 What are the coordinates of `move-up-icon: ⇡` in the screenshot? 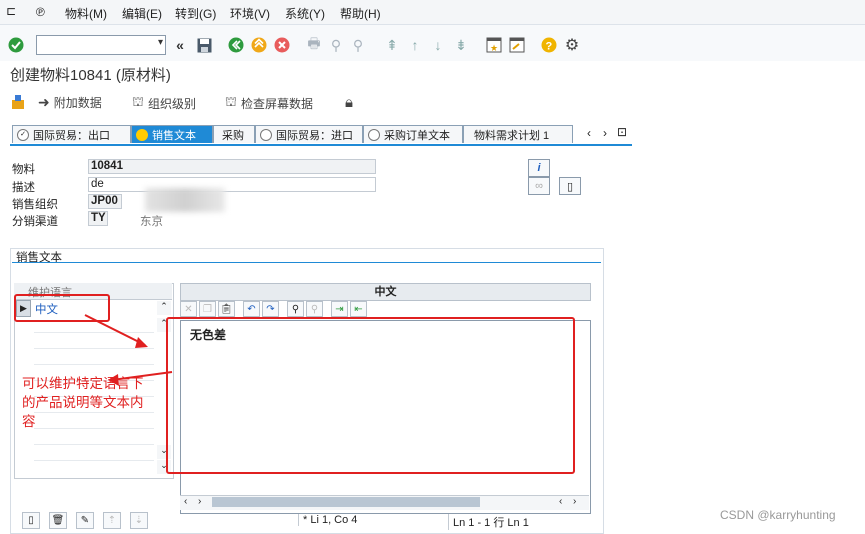 It's located at (112, 520).